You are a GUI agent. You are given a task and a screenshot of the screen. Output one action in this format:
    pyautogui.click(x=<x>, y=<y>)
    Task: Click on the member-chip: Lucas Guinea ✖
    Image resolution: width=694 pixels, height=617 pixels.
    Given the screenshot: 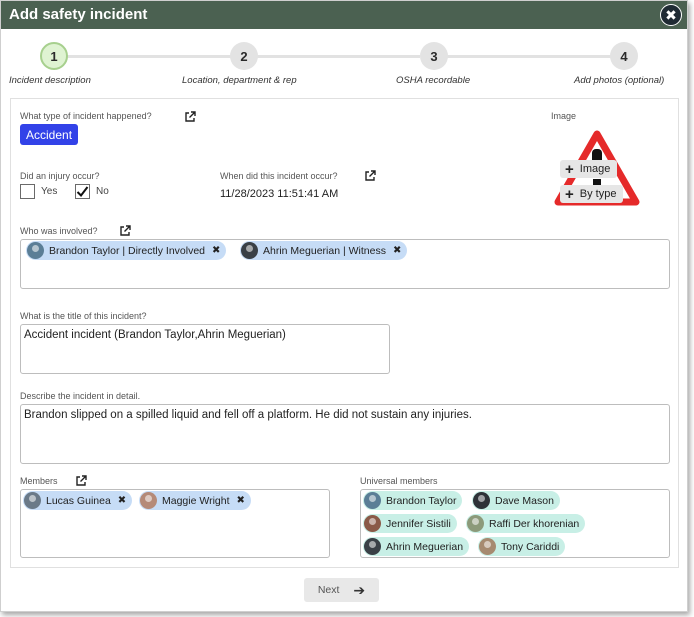 What is the action you would take?
    pyautogui.click(x=78, y=500)
    